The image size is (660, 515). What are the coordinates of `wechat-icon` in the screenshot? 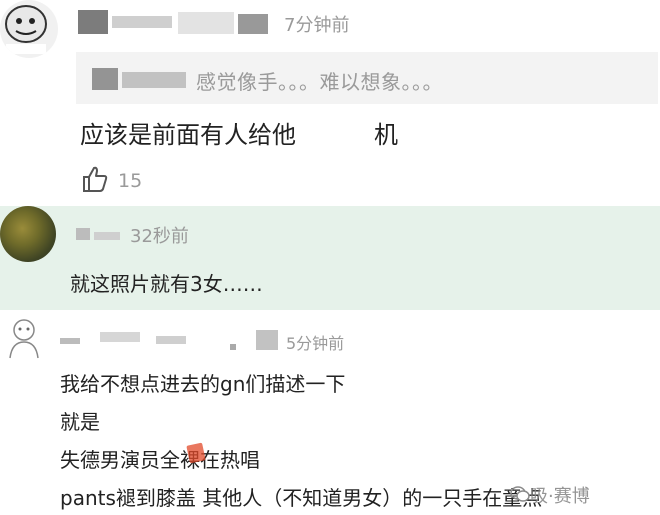 It's located at (520, 494).